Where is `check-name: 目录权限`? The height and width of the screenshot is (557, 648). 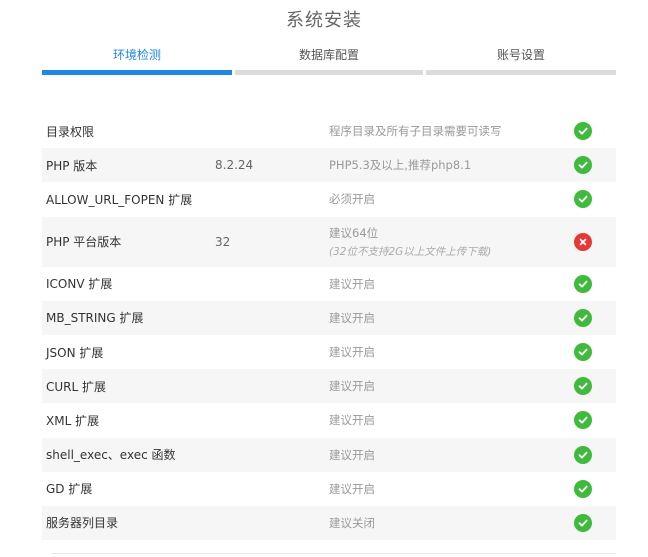
check-name: 目录权限 is located at coordinates (70, 131).